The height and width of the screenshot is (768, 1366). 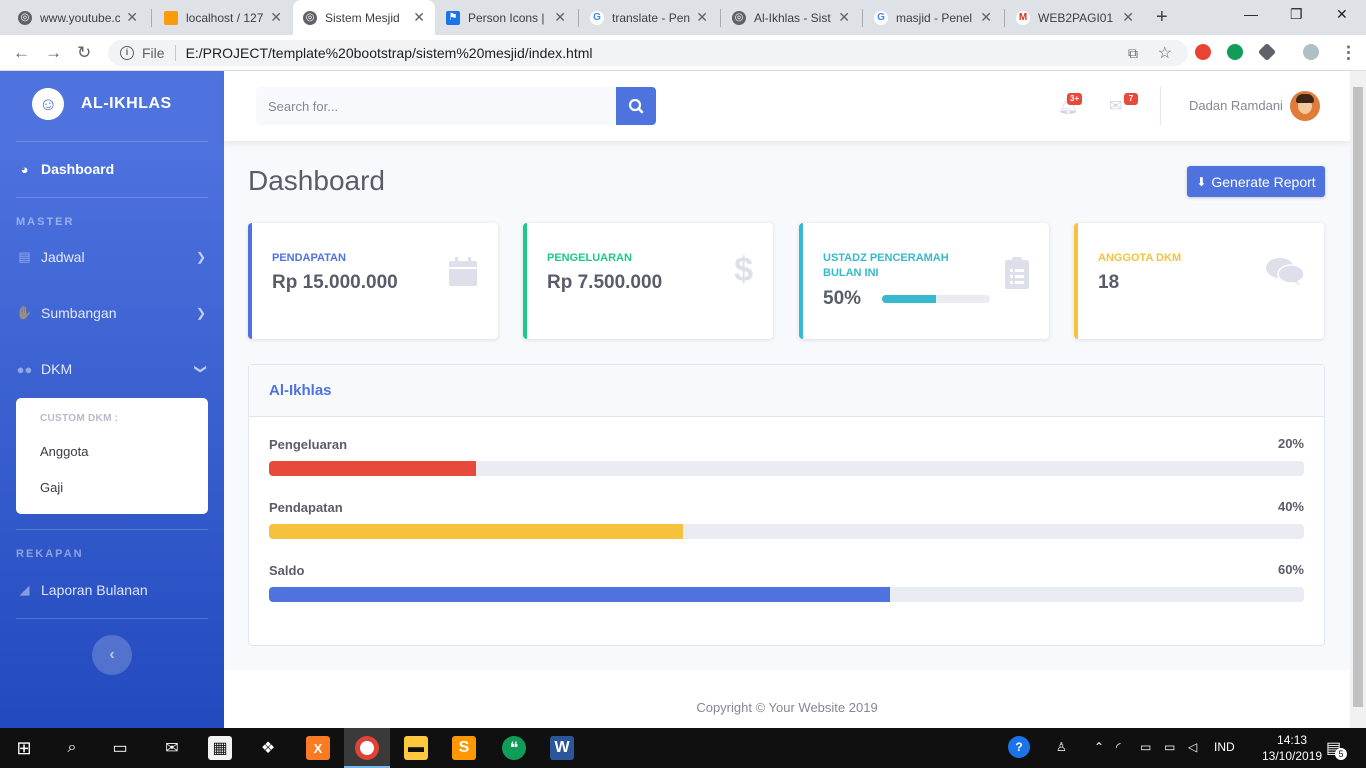 I want to click on network-icon: ▭, so click(x=1145, y=747).